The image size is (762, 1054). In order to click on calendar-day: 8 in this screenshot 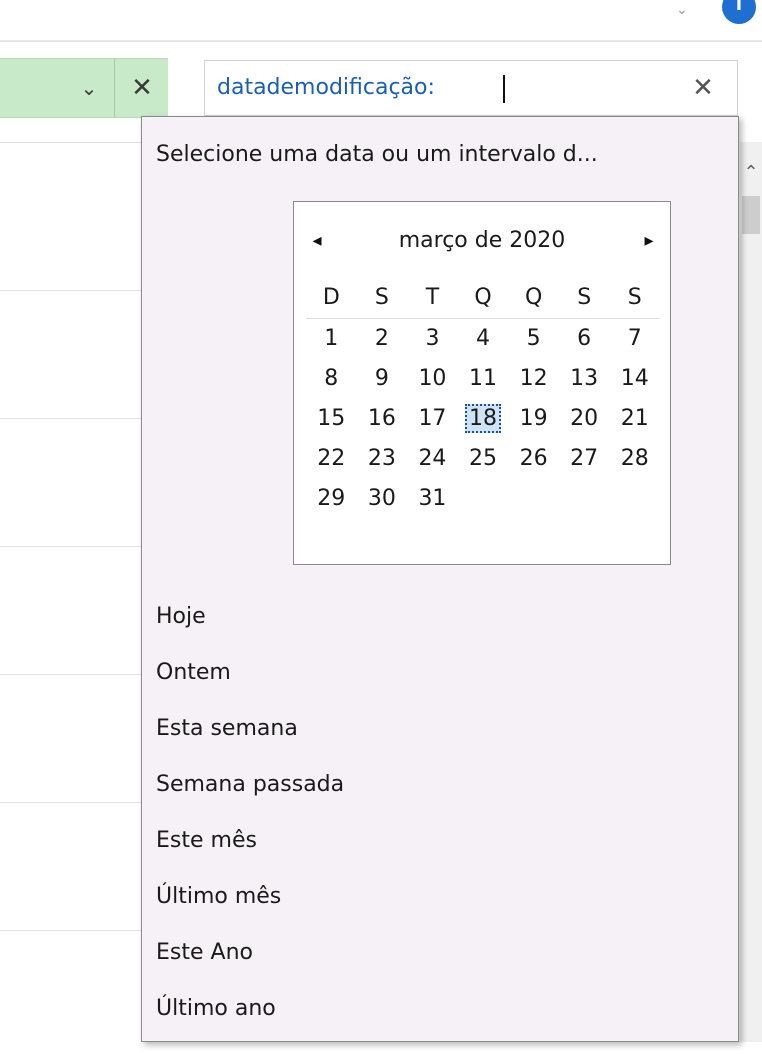, I will do `click(331, 379)`.